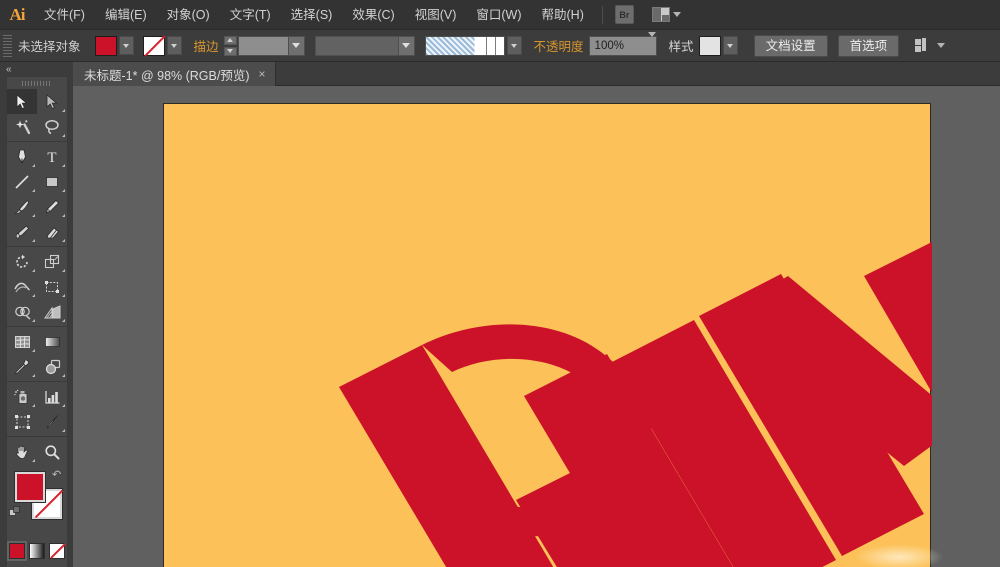 This screenshot has width=1000, height=567. I want to click on default-fill-stroke-icon, so click(15, 512).